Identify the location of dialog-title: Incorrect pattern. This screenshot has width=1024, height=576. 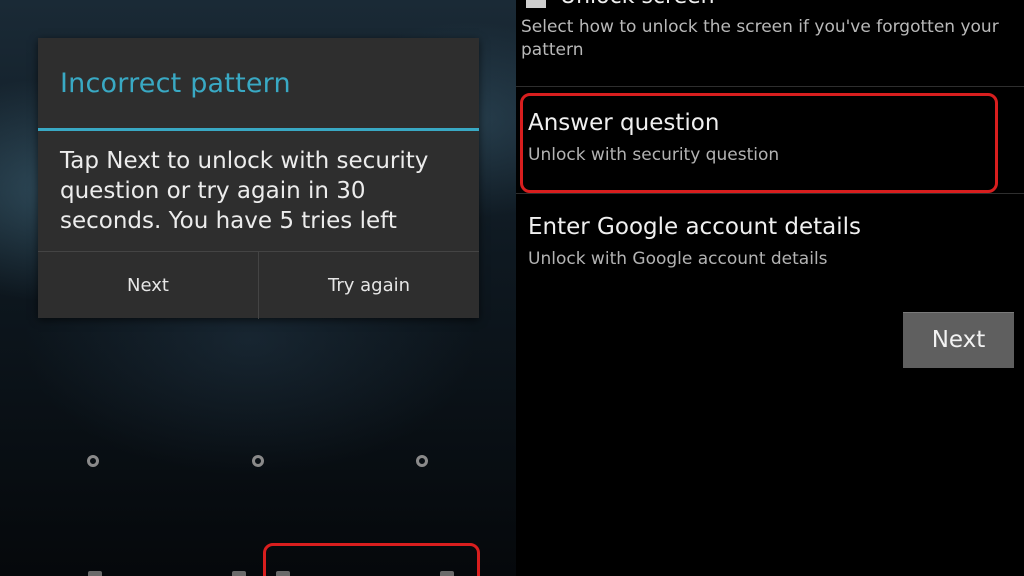
(175, 83).